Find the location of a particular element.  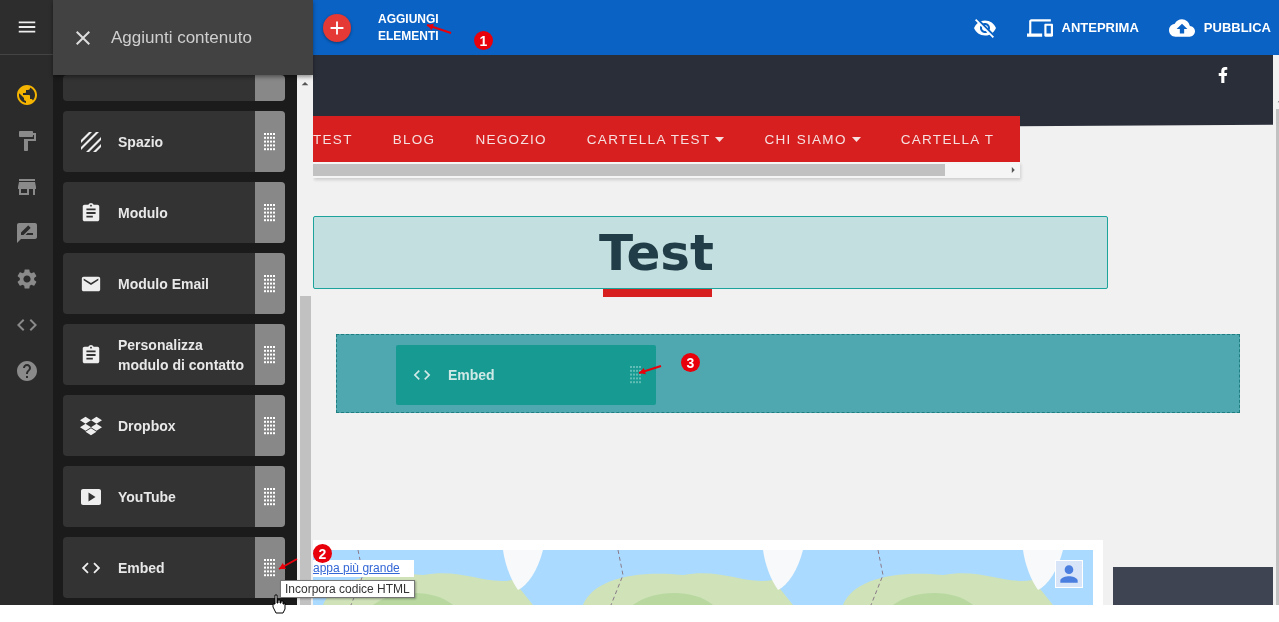

content-item: YouTube is located at coordinates (174, 496).